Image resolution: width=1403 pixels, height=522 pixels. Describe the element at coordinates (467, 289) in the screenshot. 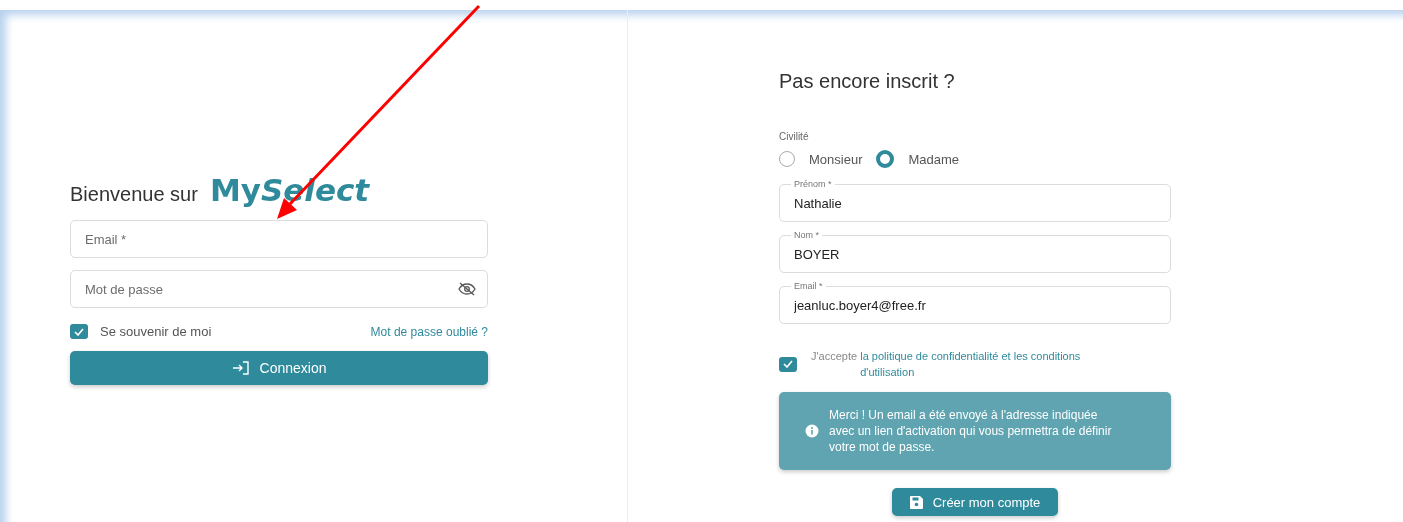

I see `eye-slash-icon` at that location.